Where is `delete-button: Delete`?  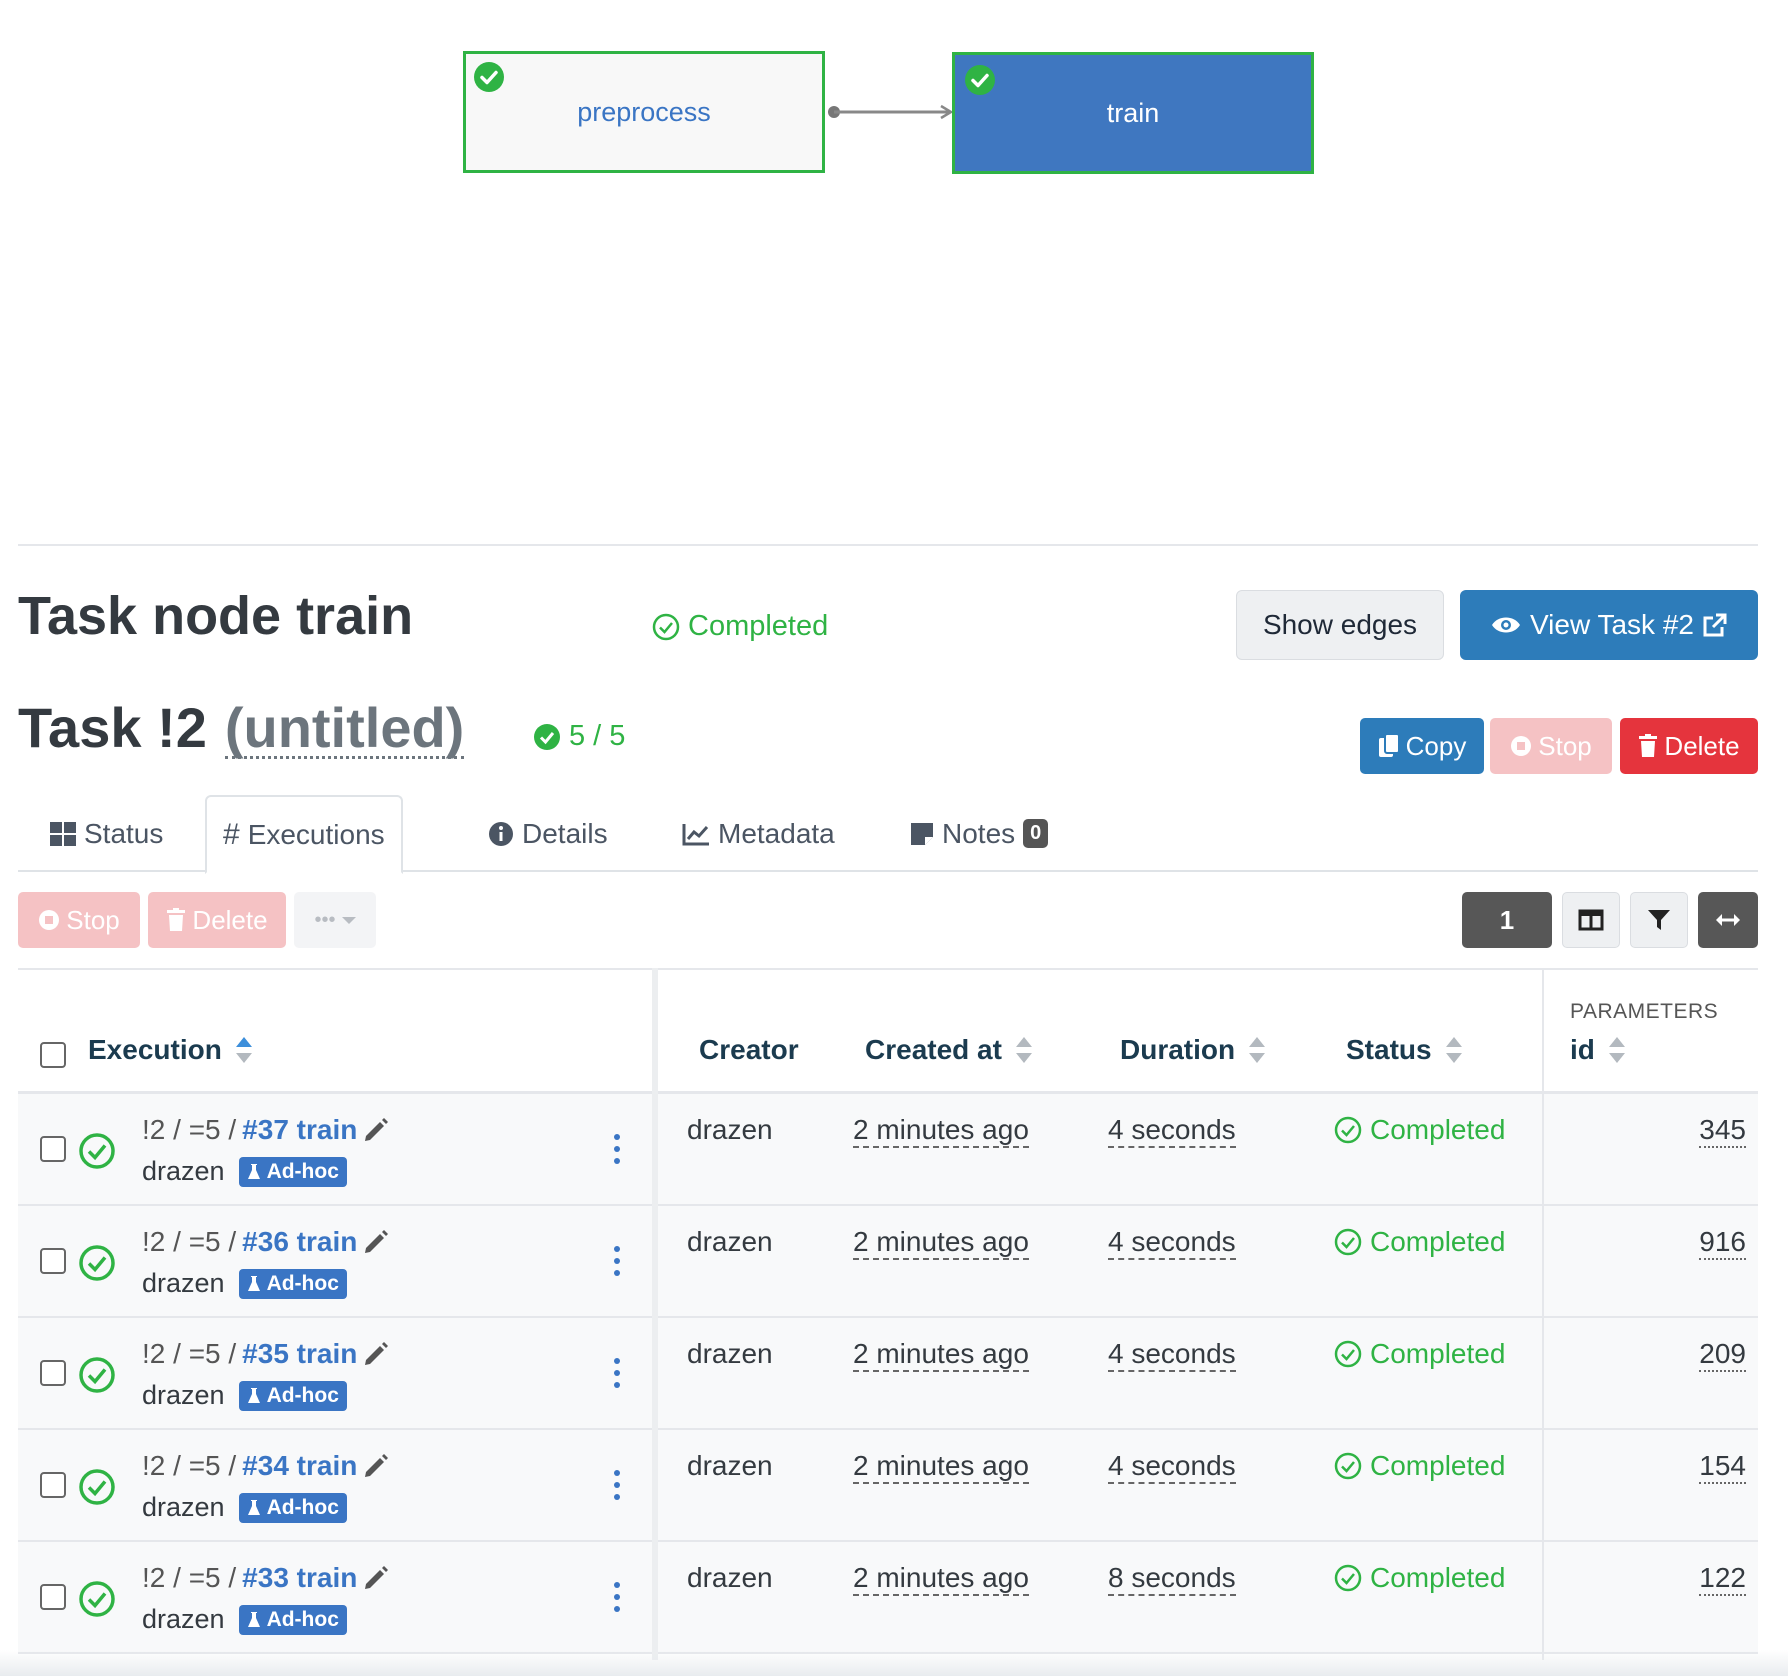
delete-button: Delete is located at coordinates (1689, 746).